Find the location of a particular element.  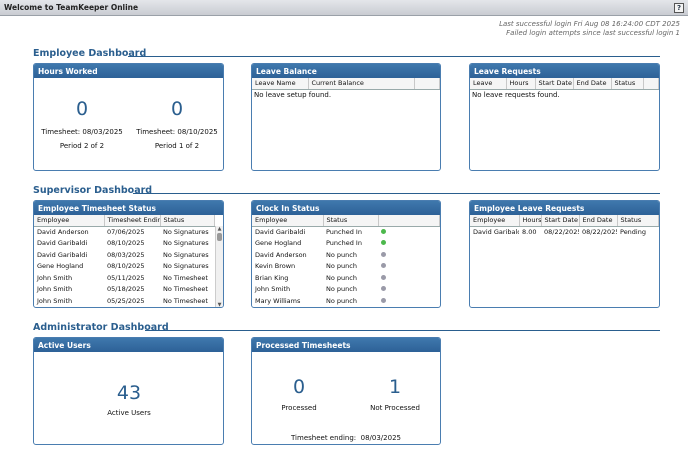

panel-header: Active Users is located at coordinates (128, 345).